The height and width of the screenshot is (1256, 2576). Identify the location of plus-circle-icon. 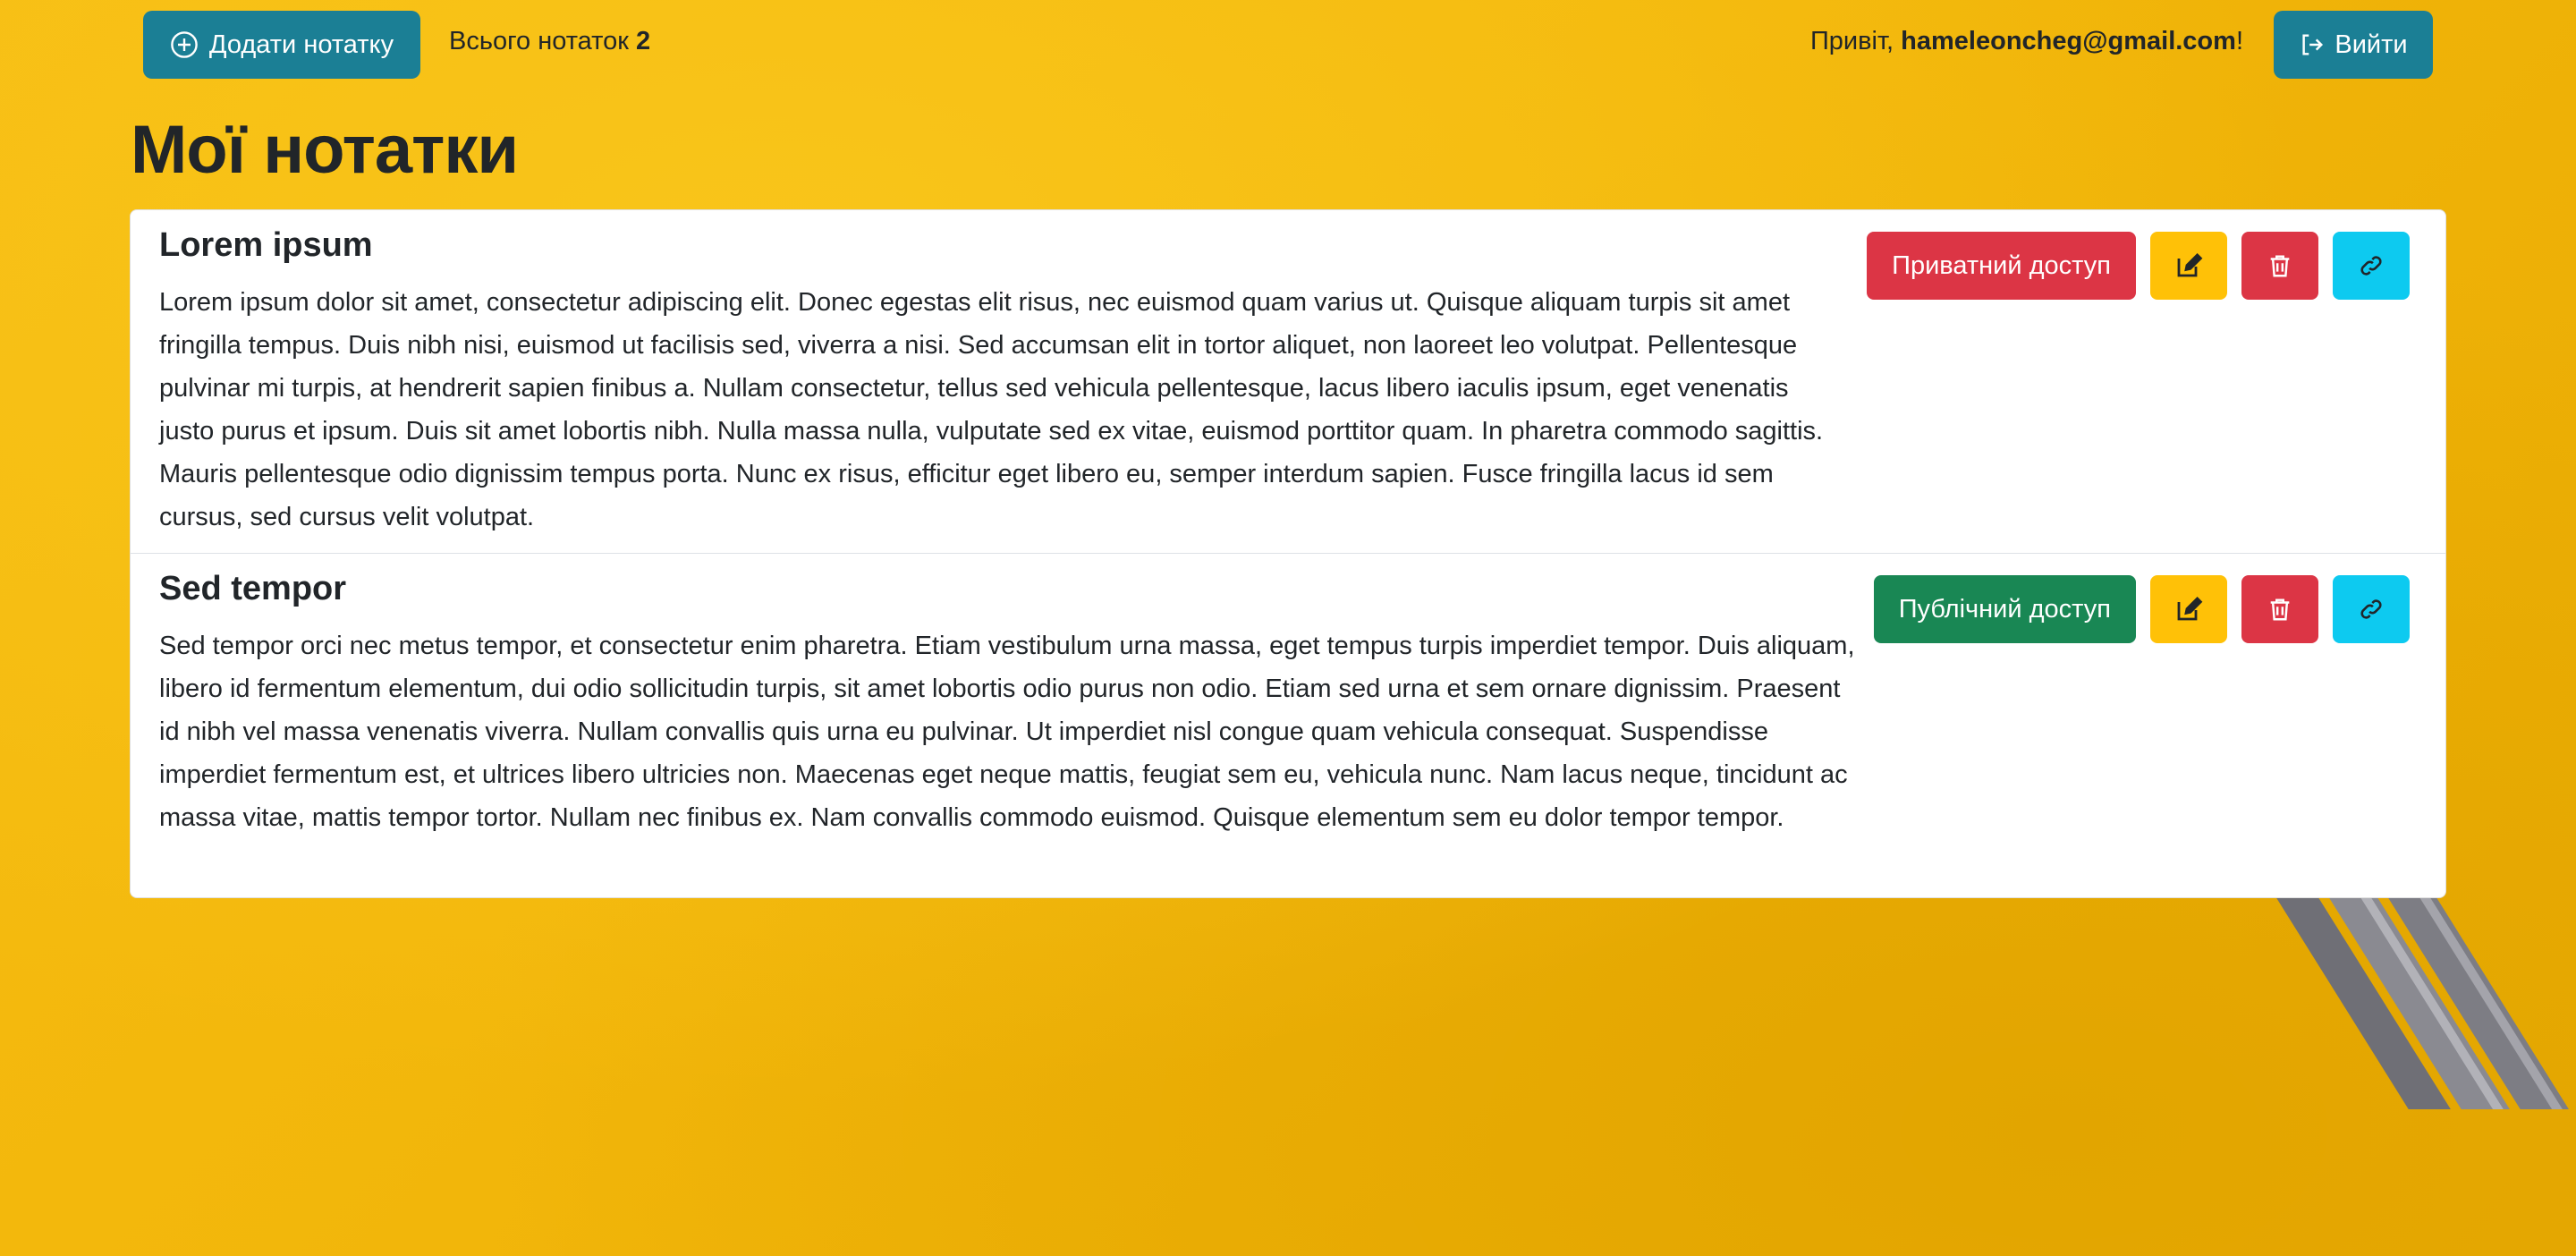
(184, 44).